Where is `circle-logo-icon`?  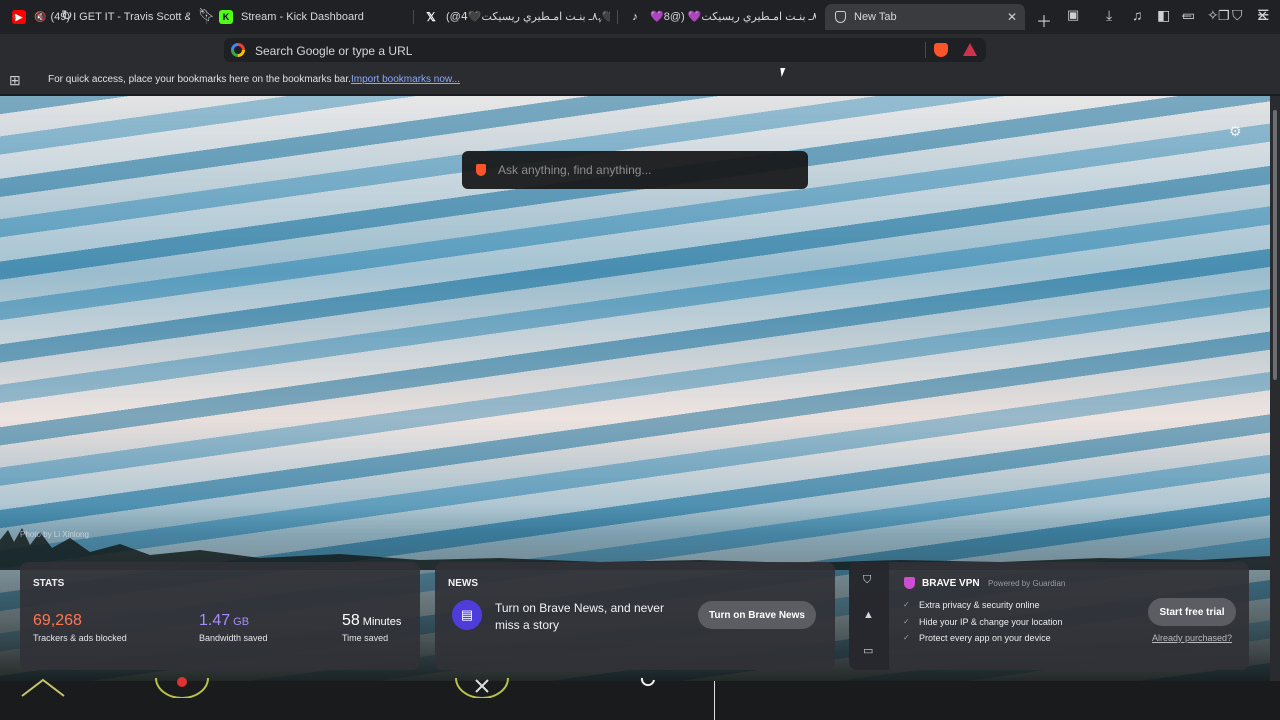 circle-logo-icon is located at coordinates (182, 687).